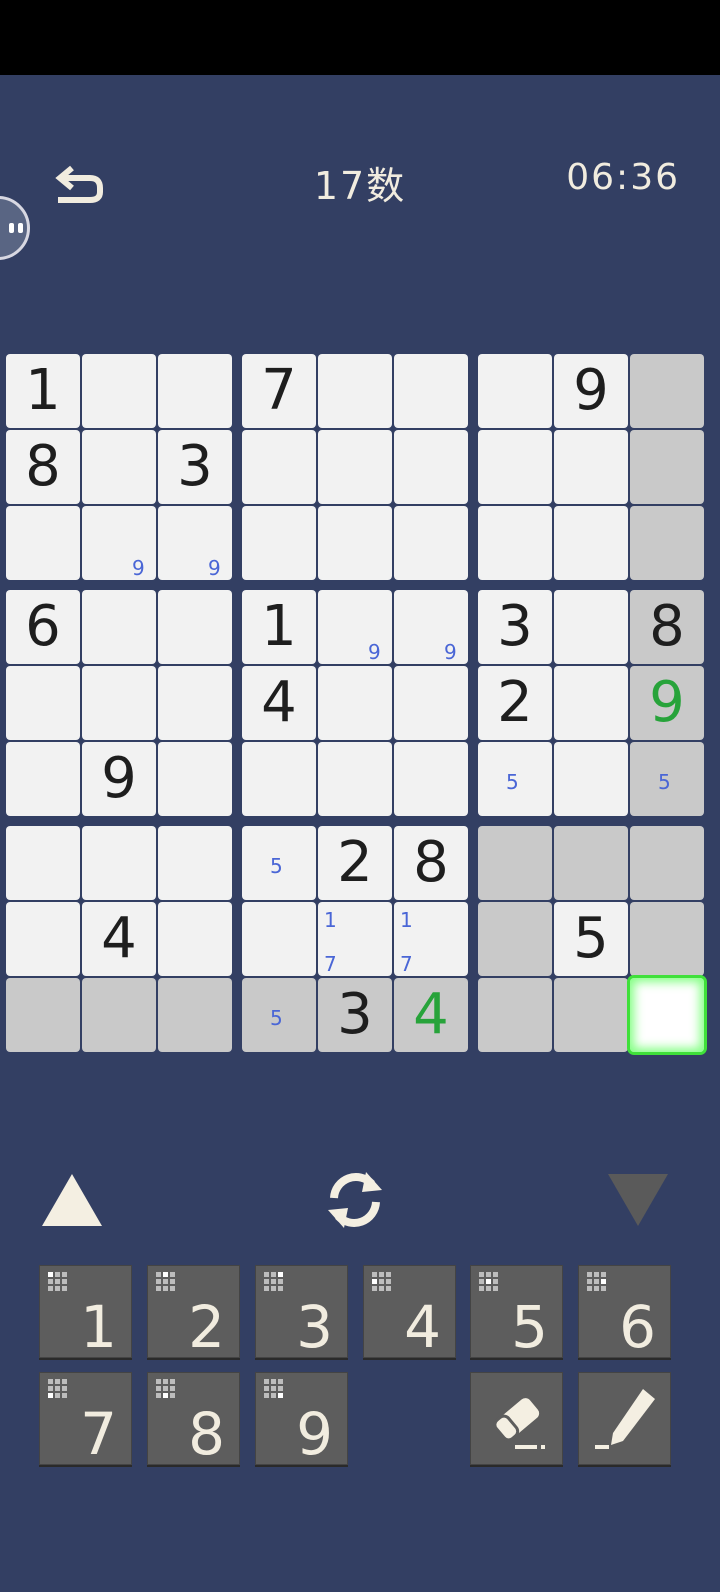  Describe the element at coordinates (193, 1420) in the screenshot. I see `number-key-8: 8` at that location.